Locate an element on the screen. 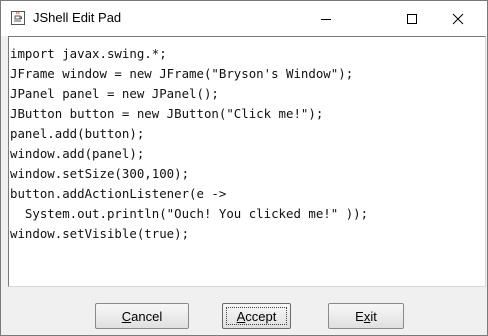 This screenshot has width=488, height=336. code-line: import javax.swing.*; is located at coordinates (88, 53).